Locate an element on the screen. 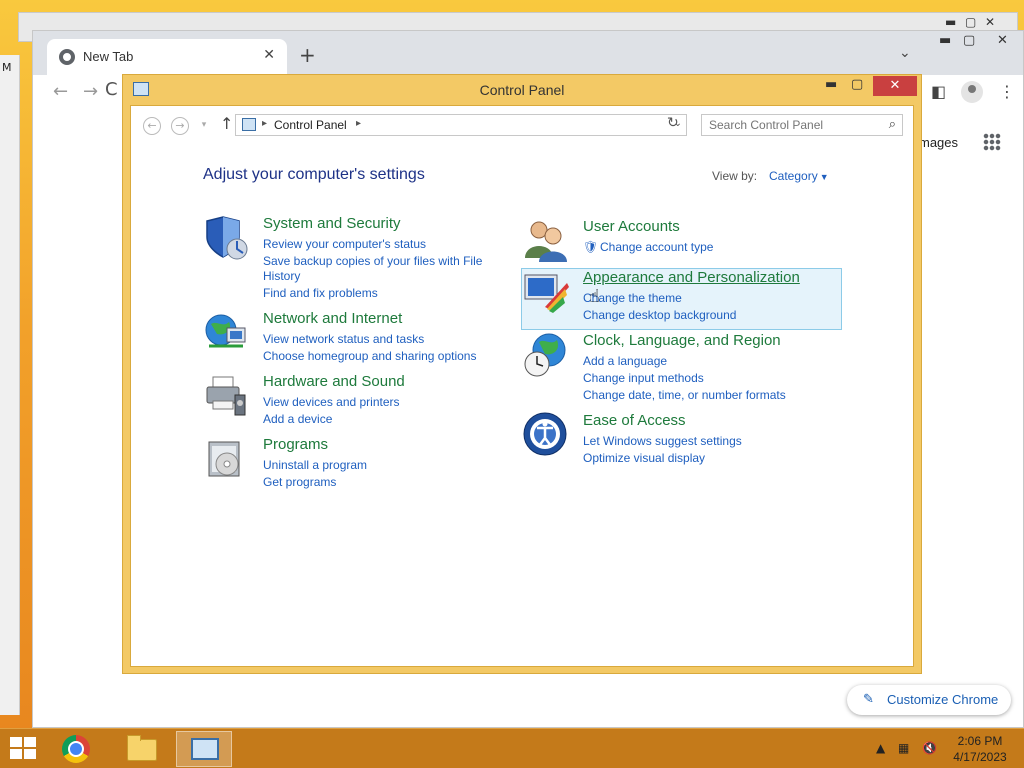  background-window-fragment: M is located at coordinates (10, 385).